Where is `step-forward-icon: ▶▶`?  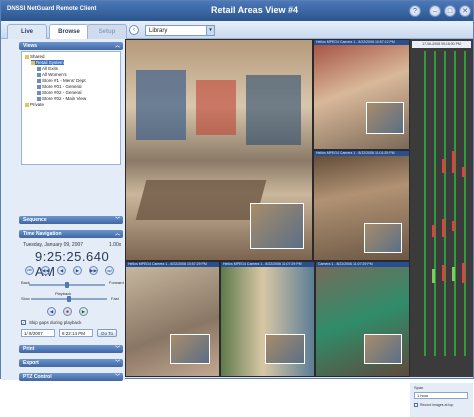 step-forward-icon: ▶▶ is located at coordinates (93, 270).